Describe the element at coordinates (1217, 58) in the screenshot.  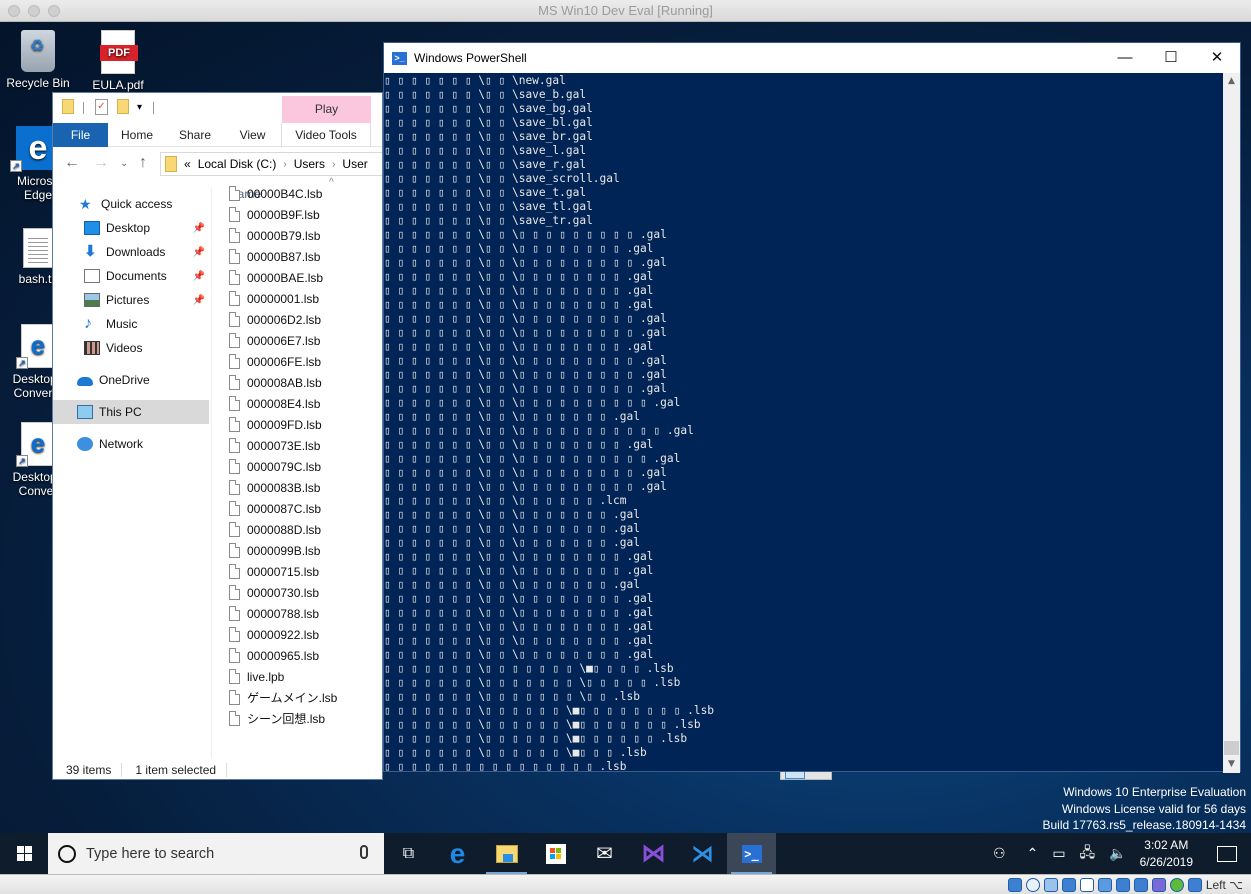
I see `close-button: ✕` at that location.